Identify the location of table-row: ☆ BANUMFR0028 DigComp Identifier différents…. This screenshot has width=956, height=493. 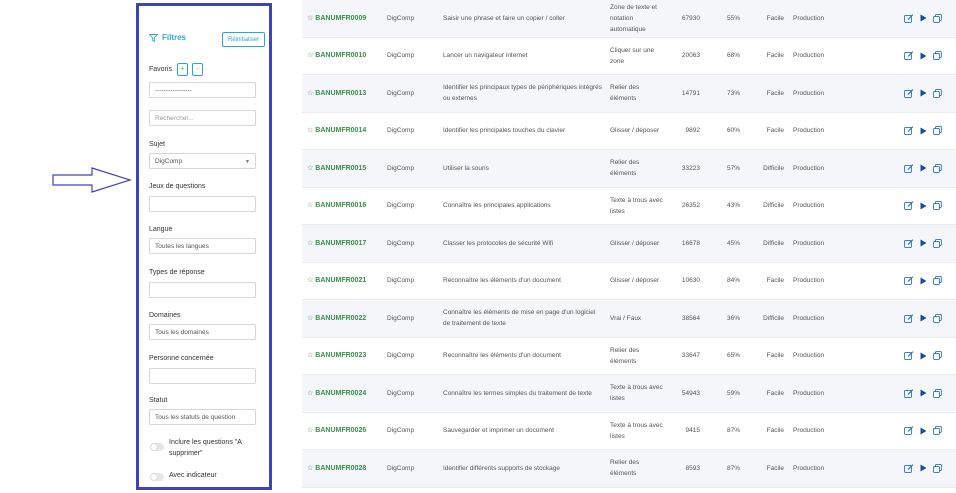
(629, 469).